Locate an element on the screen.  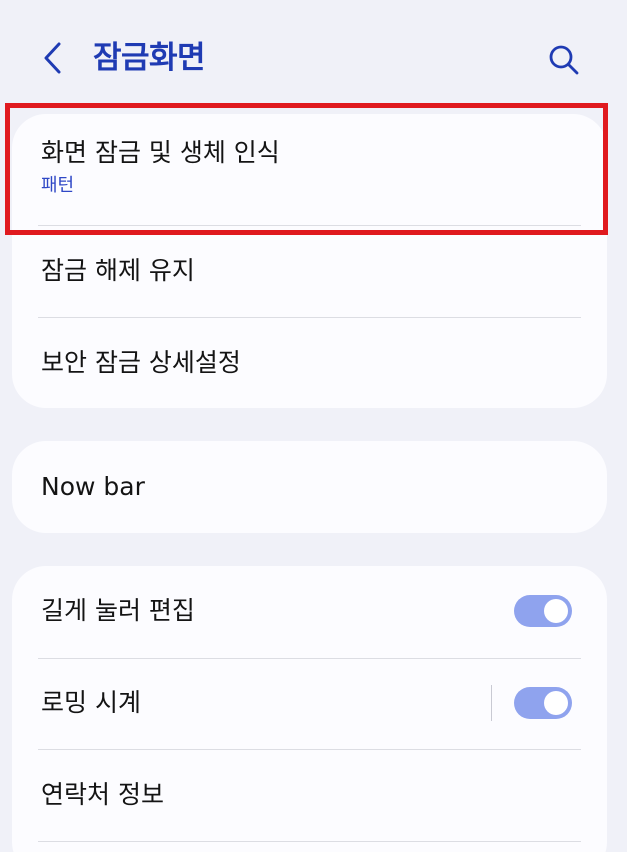
app-bar: 잠금화면 is located at coordinates (313, 58).